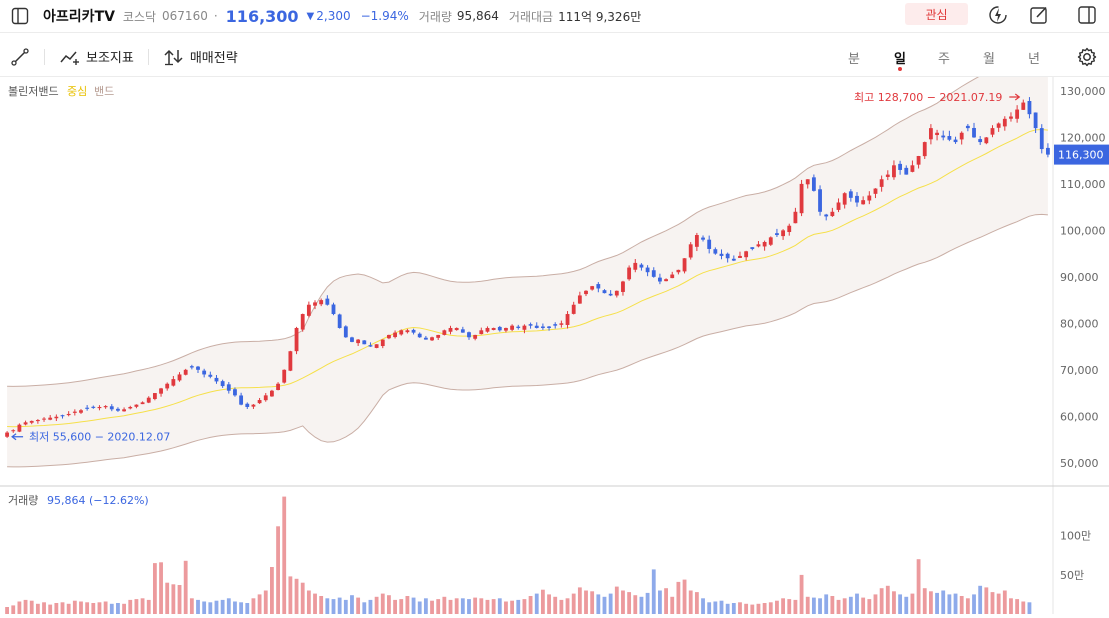 This screenshot has height=618, width=1109. I want to click on indicator-band-label: 밴드, so click(104, 91).